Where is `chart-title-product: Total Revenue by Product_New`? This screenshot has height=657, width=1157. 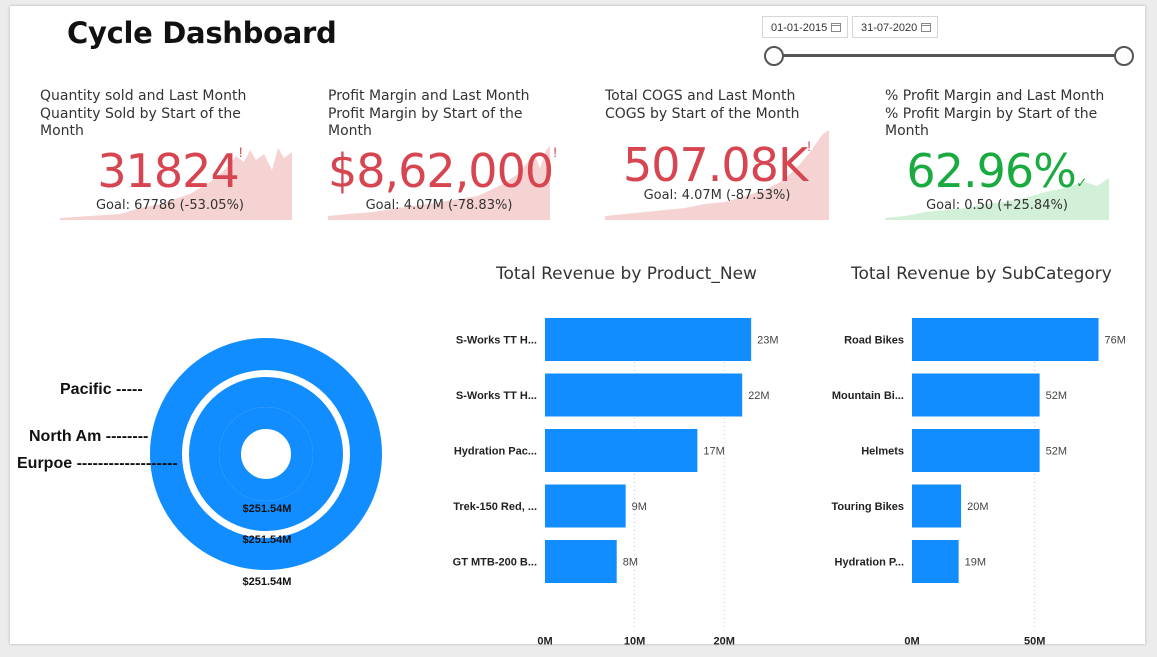
chart-title-product: Total Revenue by Product_New is located at coordinates (626, 274).